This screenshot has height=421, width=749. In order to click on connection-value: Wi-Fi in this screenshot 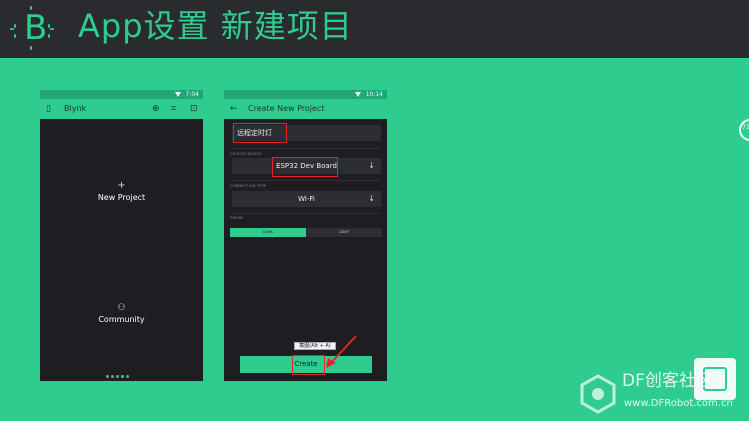, I will do `click(306, 199)`.